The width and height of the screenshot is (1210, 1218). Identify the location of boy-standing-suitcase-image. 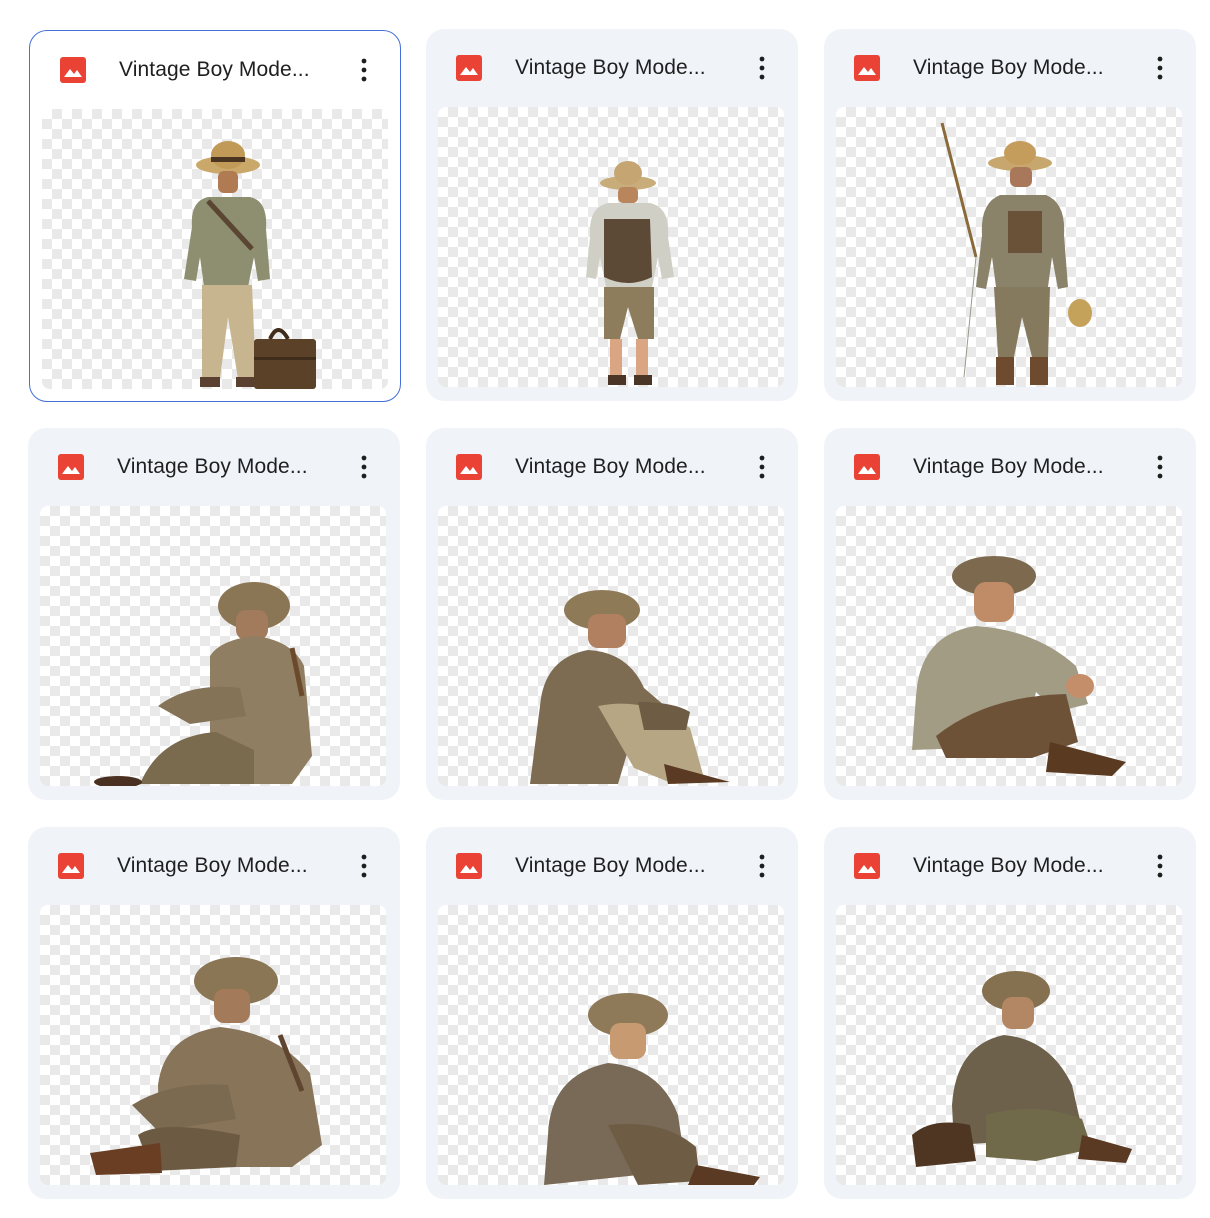
(250, 265).